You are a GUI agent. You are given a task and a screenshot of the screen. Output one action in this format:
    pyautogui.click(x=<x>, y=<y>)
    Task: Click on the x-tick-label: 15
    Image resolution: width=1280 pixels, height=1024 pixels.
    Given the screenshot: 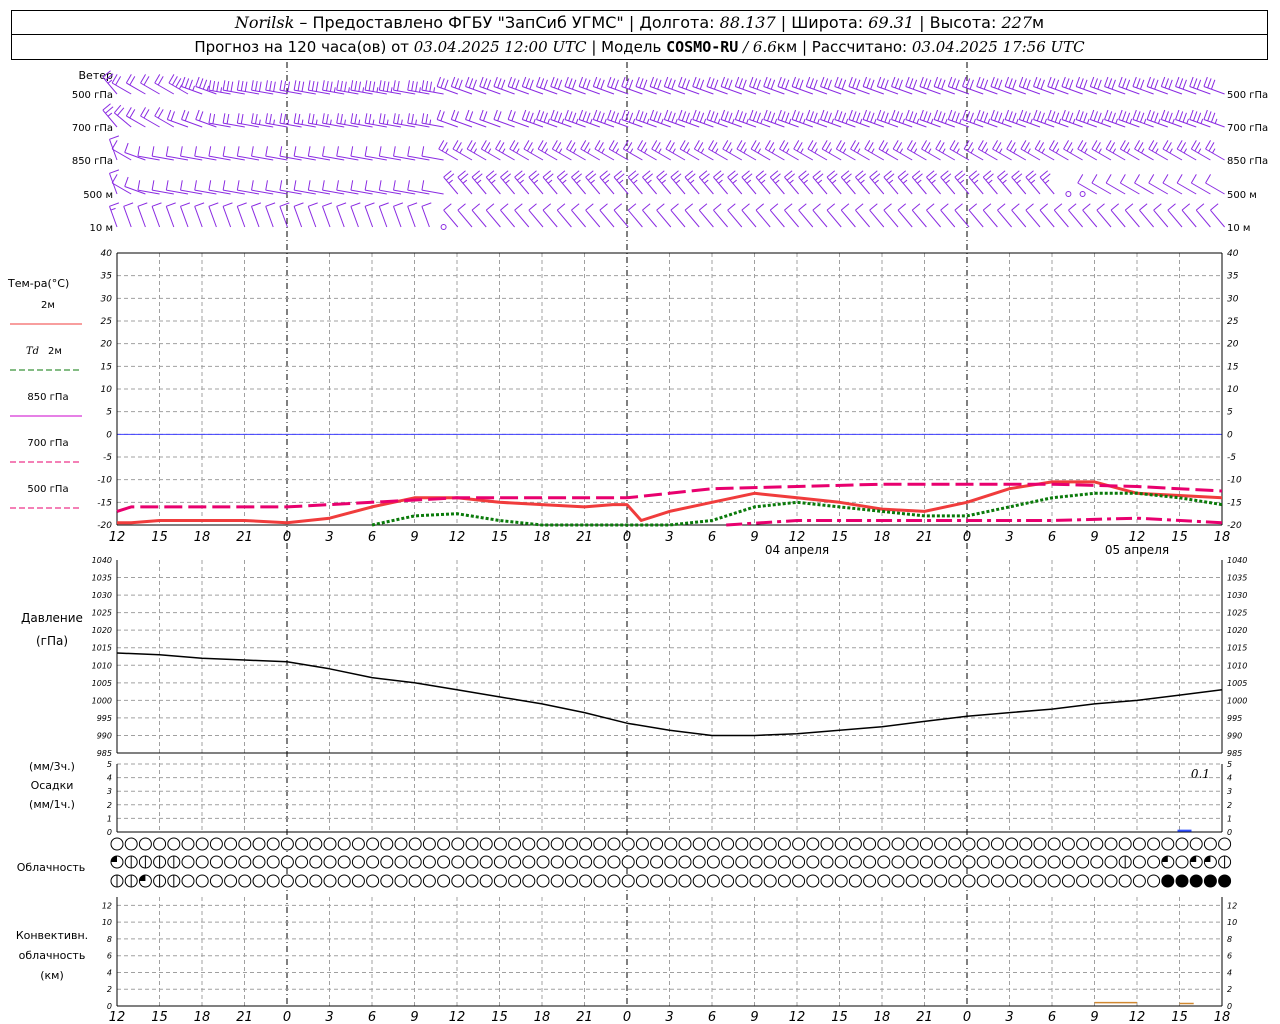 What is the action you would take?
    pyautogui.click(x=1179, y=537)
    